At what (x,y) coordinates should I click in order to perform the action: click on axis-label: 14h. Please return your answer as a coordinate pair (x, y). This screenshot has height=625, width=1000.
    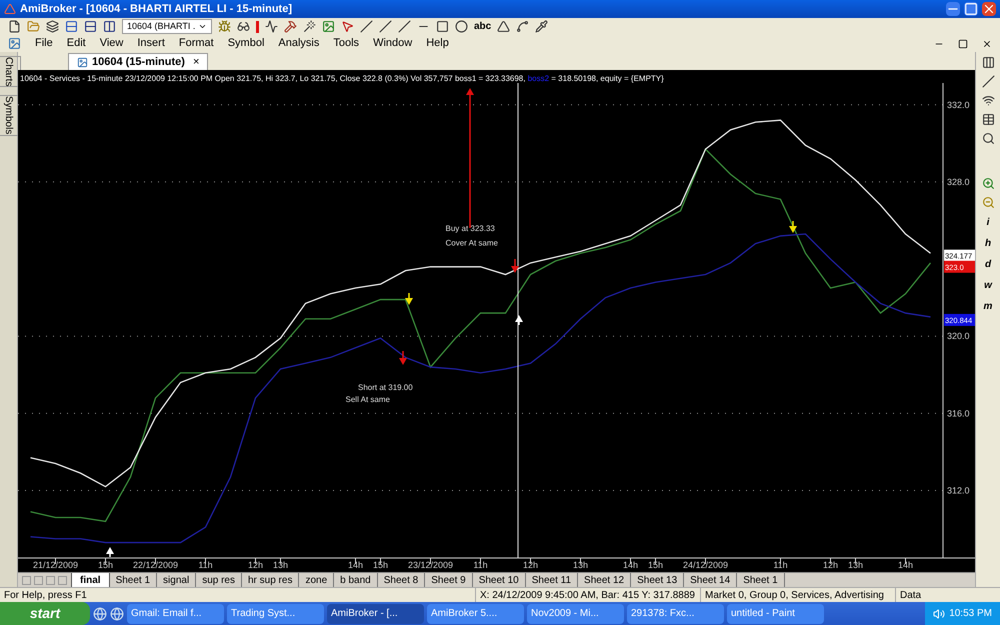
    Looking at the image, I should click on (906, 565).